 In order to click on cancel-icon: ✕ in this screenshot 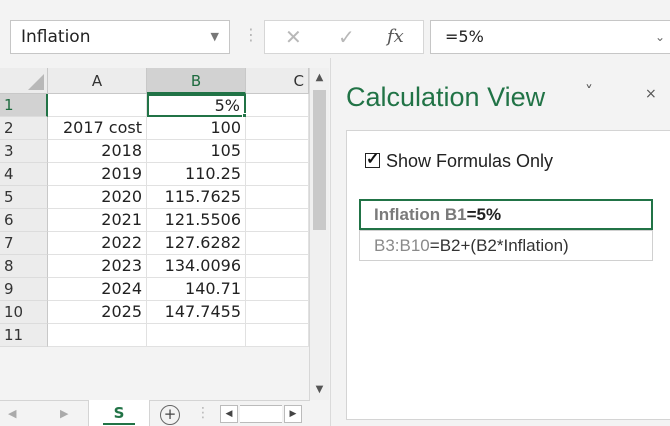, I will do `click(293, 37)`.